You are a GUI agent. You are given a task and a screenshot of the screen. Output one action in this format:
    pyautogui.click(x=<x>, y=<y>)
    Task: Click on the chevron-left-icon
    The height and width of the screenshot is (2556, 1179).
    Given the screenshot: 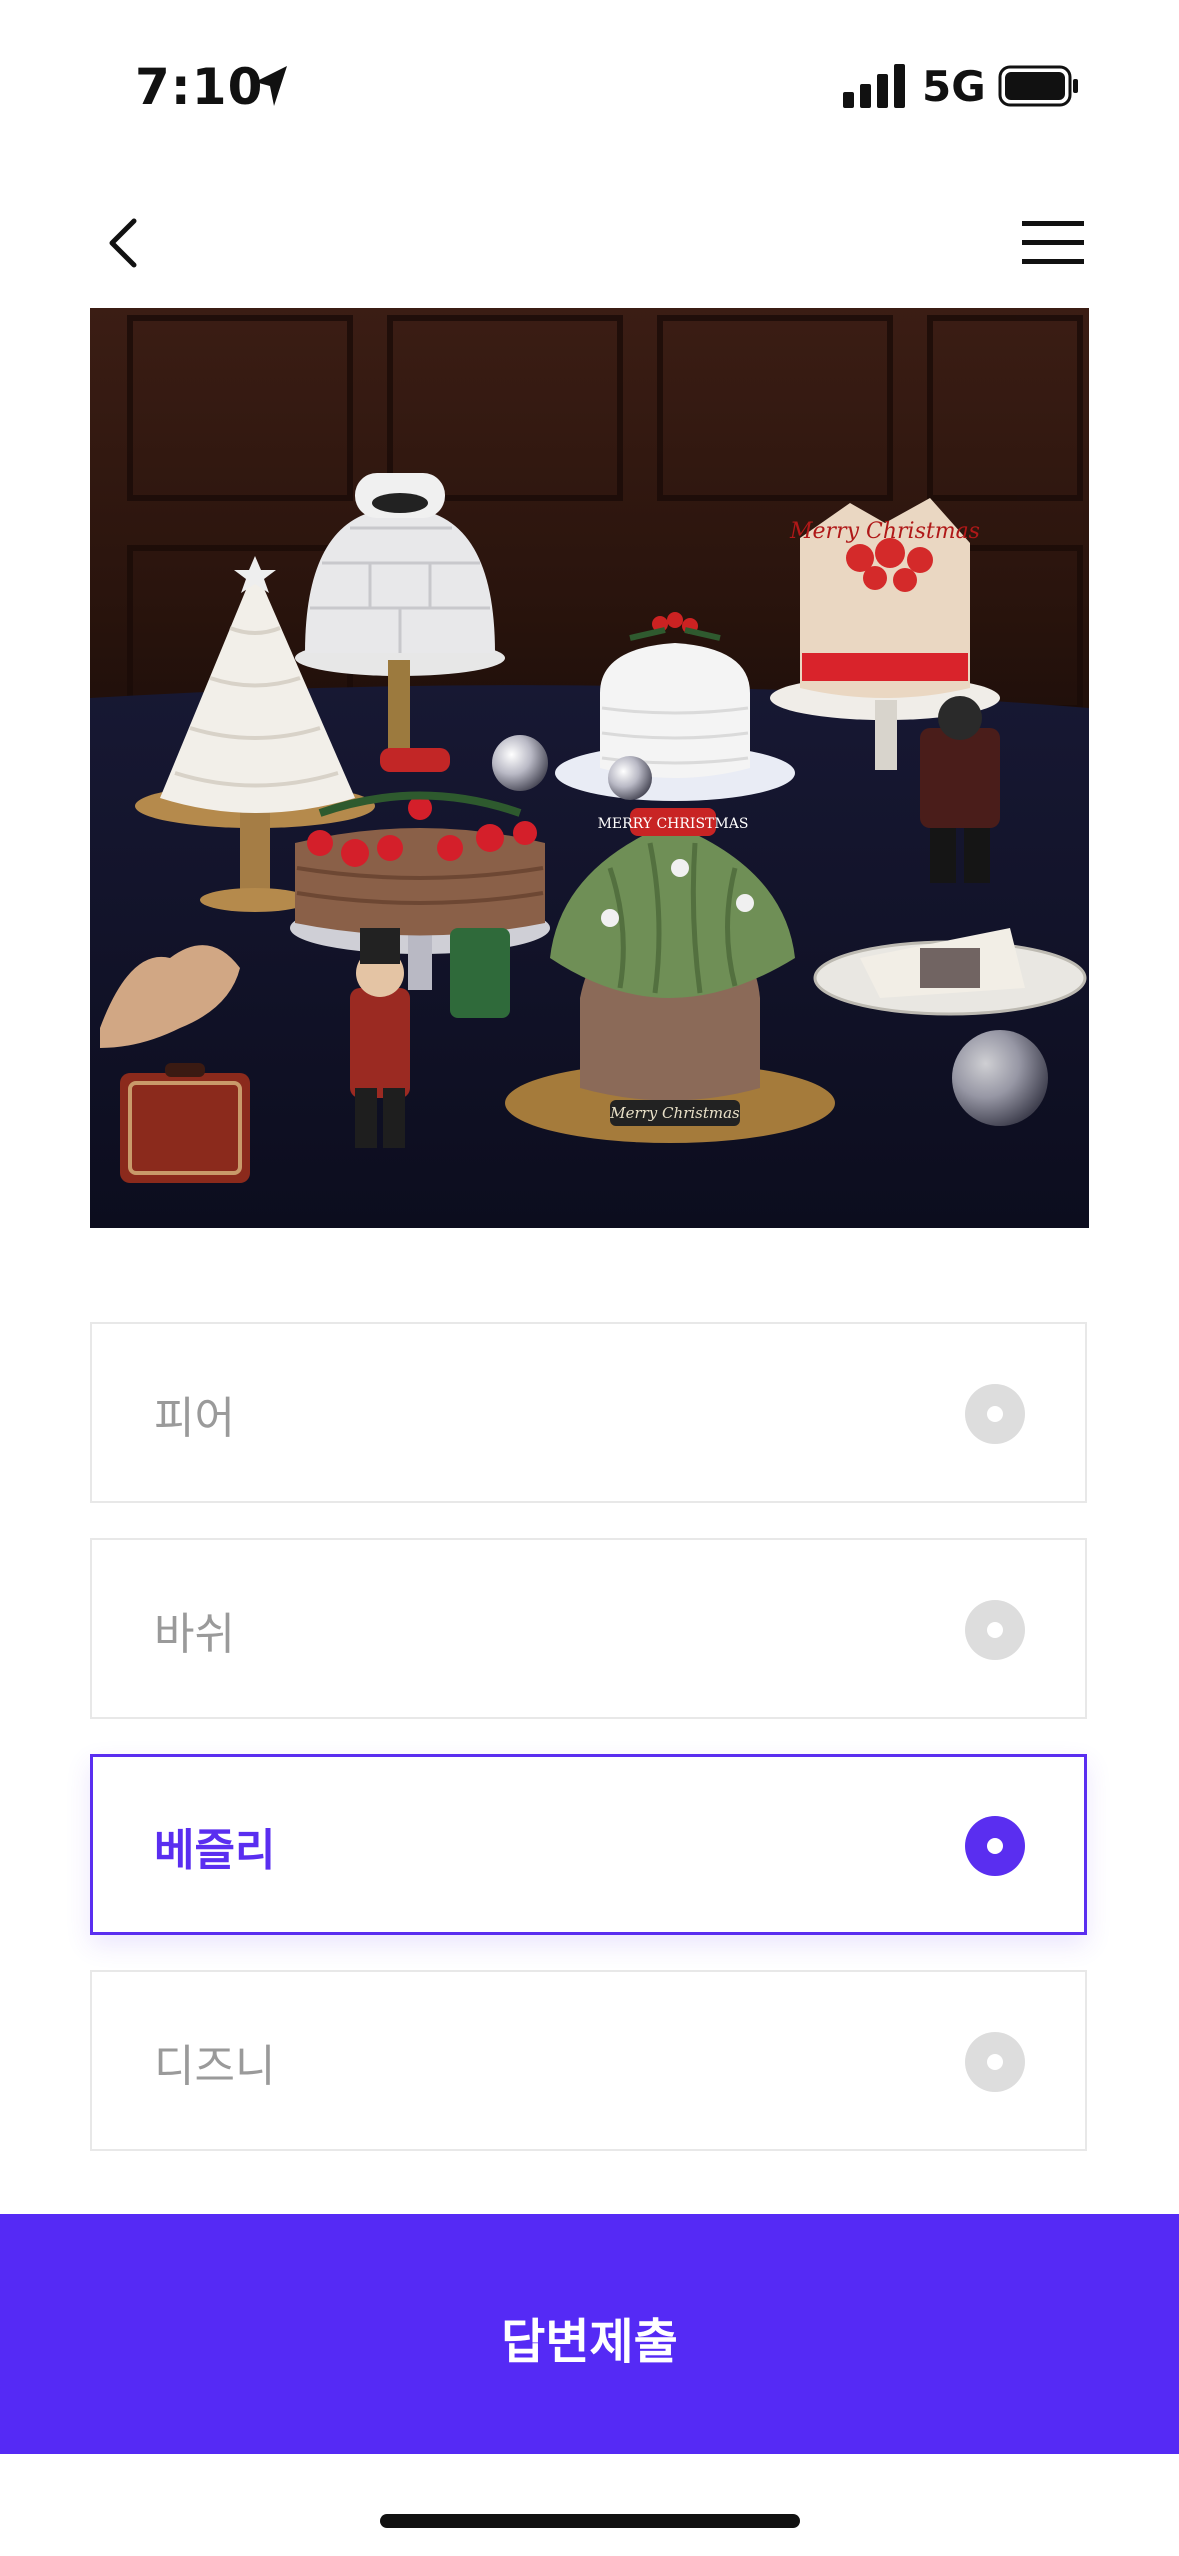 What is the action you would take?
    pyautogui.click(x=124, y=243)
    